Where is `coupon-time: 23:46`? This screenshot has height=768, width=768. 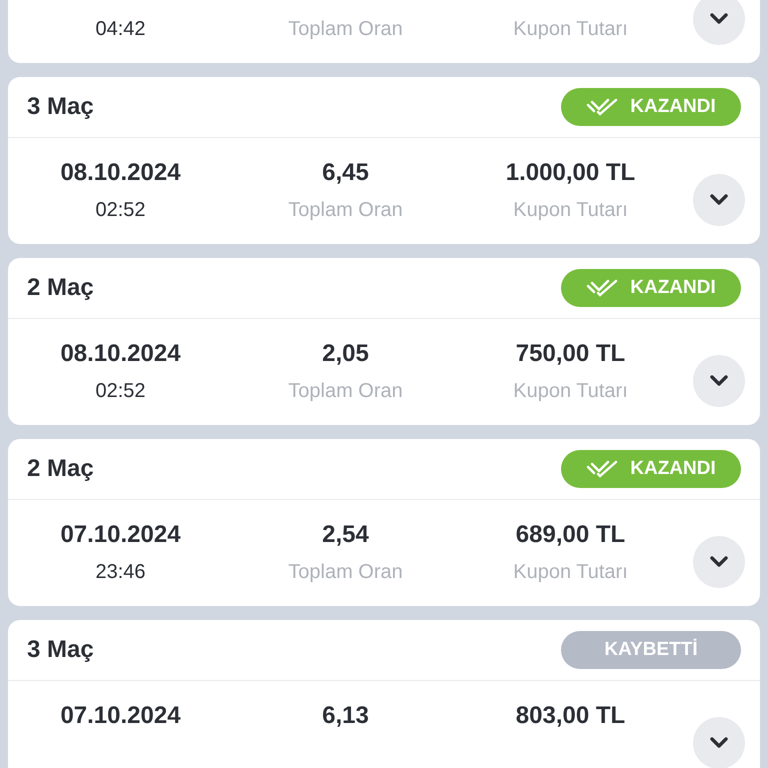
coupon-time: 23:46 is located at coordinates (120, 573).